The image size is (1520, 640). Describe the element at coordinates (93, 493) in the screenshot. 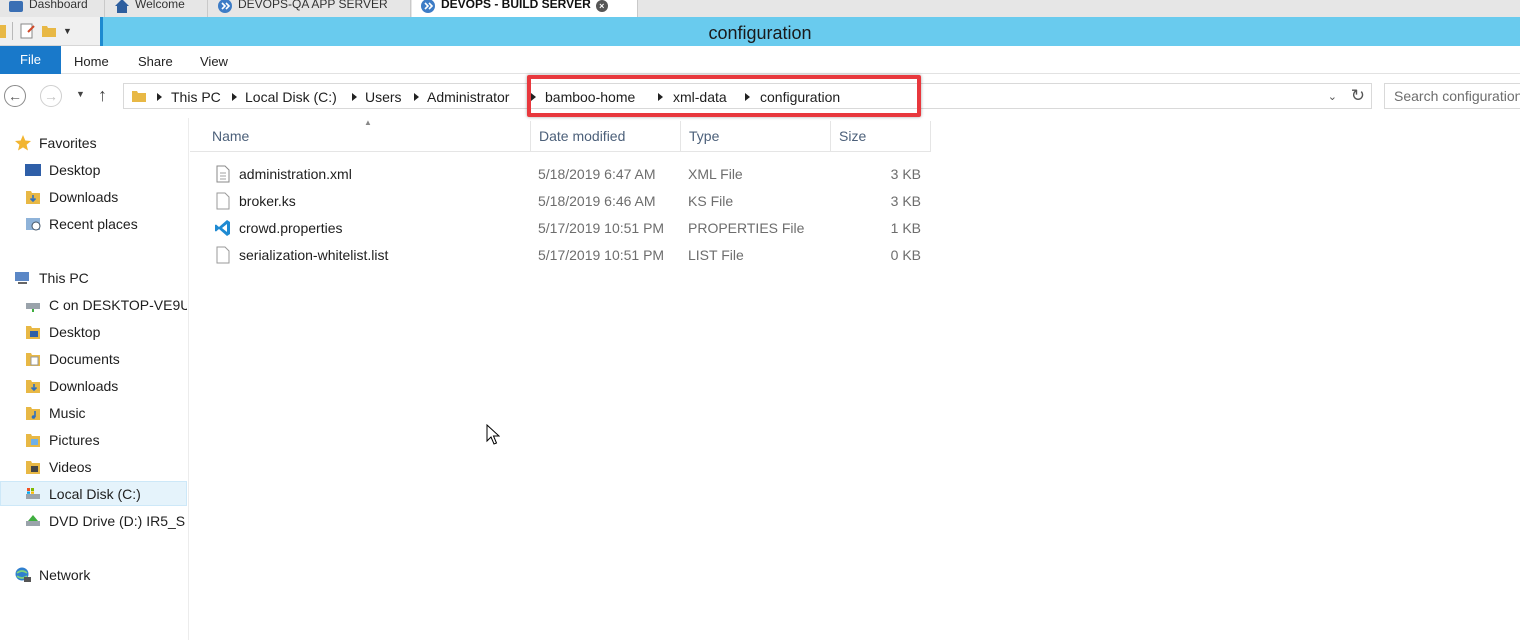

I see `sidebar-item-local-disk: Local Disk (C:)` at that location.